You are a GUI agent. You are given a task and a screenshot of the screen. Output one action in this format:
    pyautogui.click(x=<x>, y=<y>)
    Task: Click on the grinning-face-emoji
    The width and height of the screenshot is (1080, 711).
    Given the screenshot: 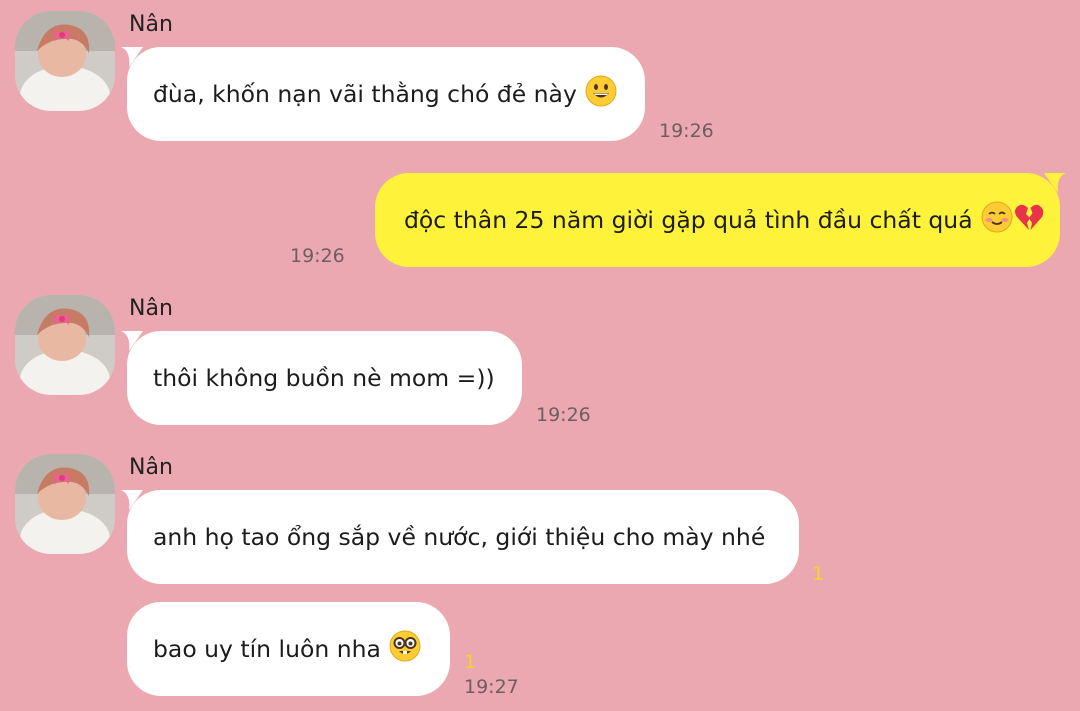 What is the action you would take?
    pyautogui.click(x=601, y=94)
    